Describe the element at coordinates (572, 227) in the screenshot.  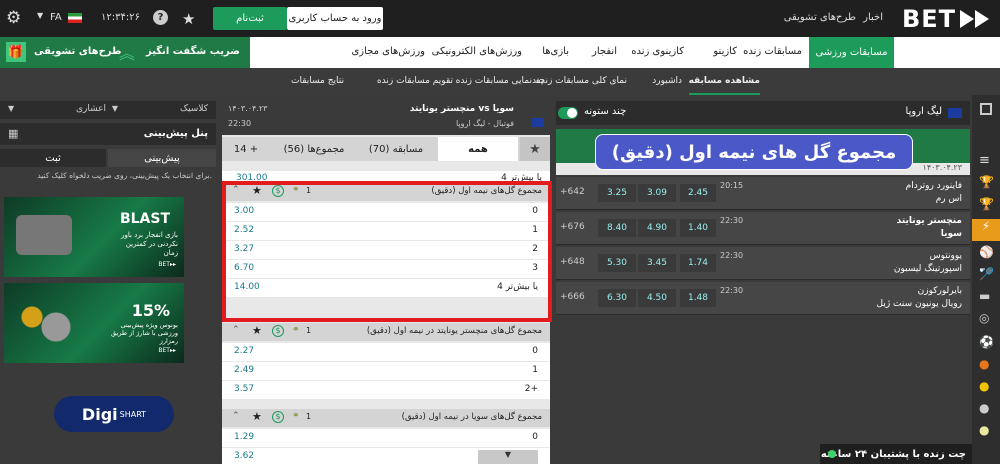
I see `more-markets: +676` at that location.